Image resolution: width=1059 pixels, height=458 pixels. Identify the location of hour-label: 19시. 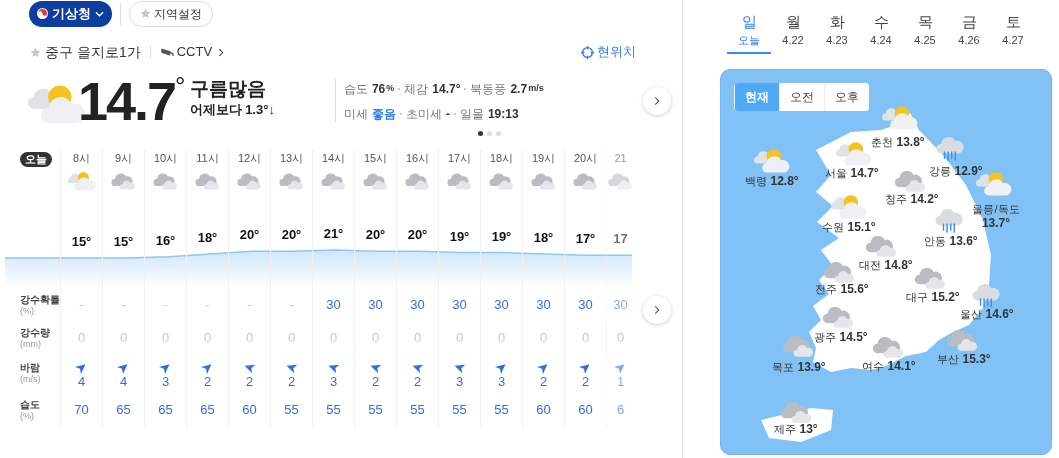
(543, 158).